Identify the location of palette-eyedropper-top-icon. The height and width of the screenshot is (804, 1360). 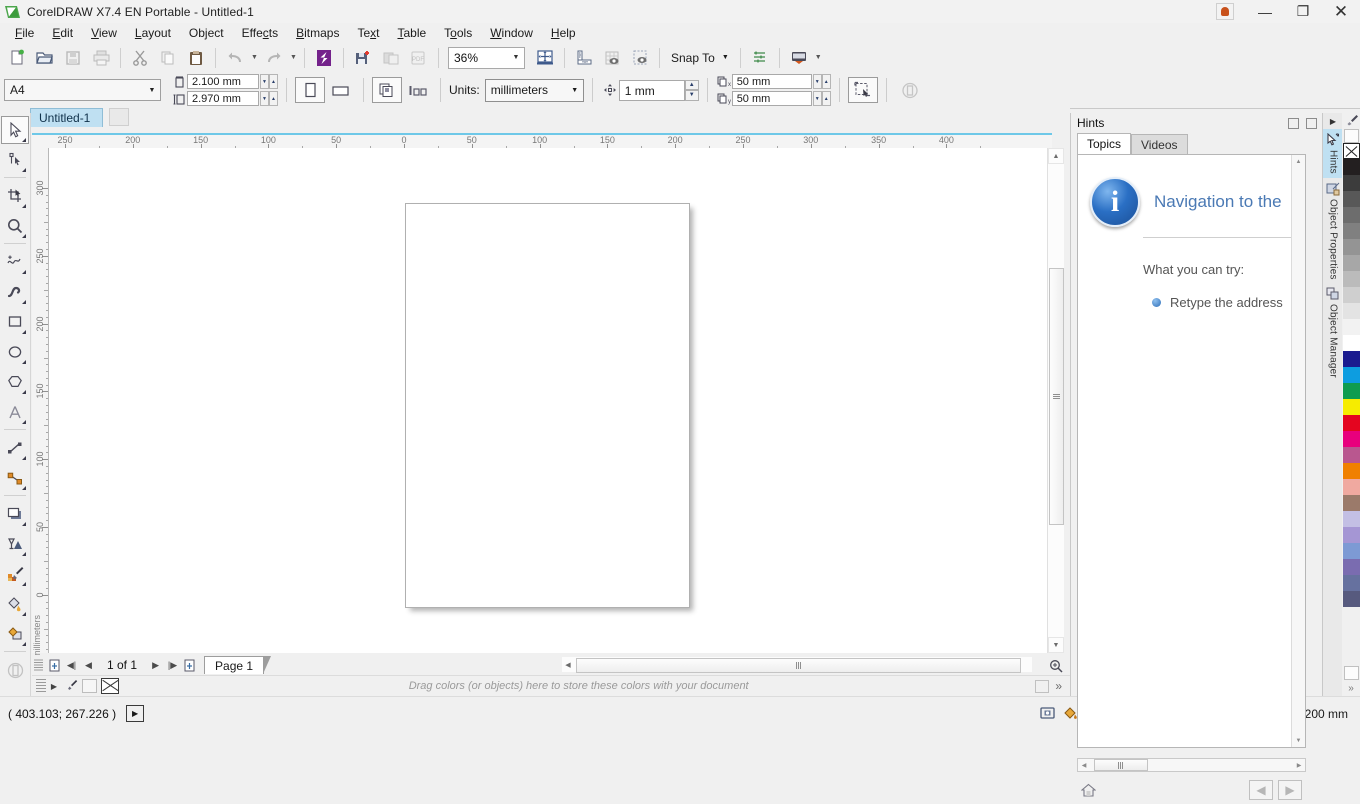
(1351, 121).